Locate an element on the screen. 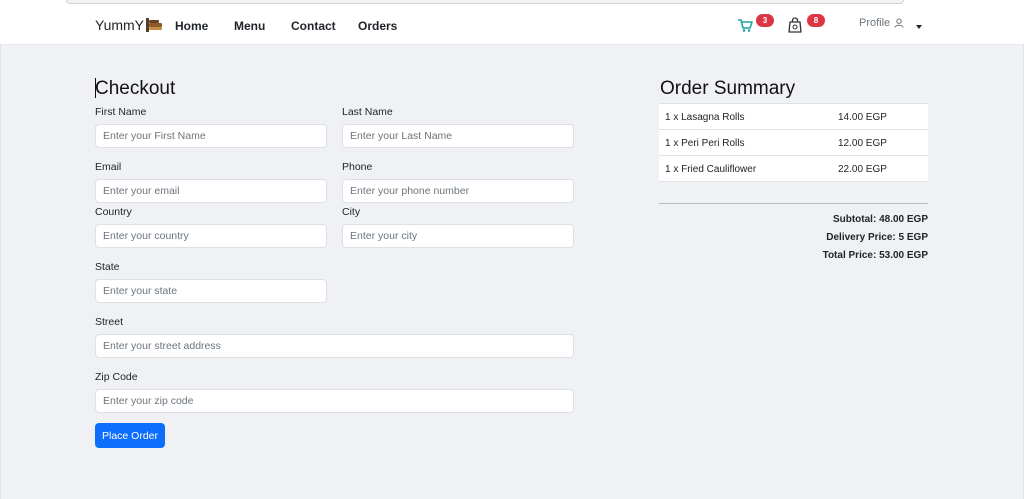 This screenshot has width=1024, height=499. item-name: 1 x Peri Peri Rolls is located at coordinates (705, 143).